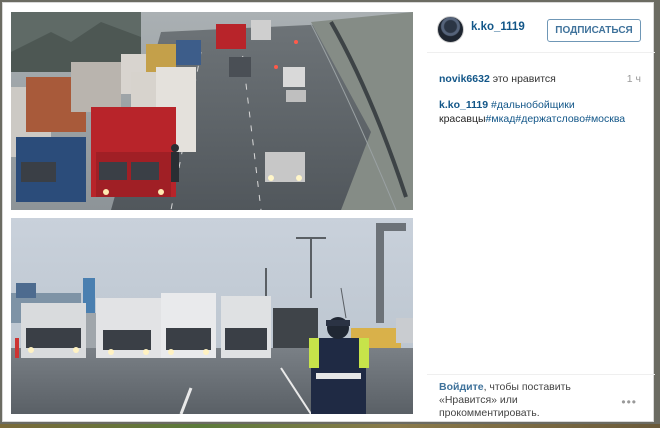 This screenshot has width=660, height=428. Describe the element at coordinates (463, 105) in the screenshot. I see `caption-author-link: k.ko_1119` at that location.